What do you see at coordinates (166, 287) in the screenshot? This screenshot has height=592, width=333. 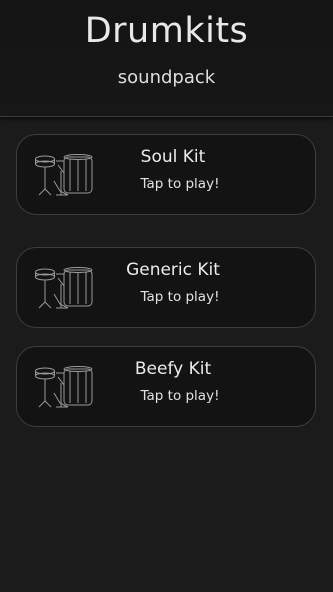 I see `kit-card-generic: Generic Kit Tap to play!` at bounding box center [166, 287].